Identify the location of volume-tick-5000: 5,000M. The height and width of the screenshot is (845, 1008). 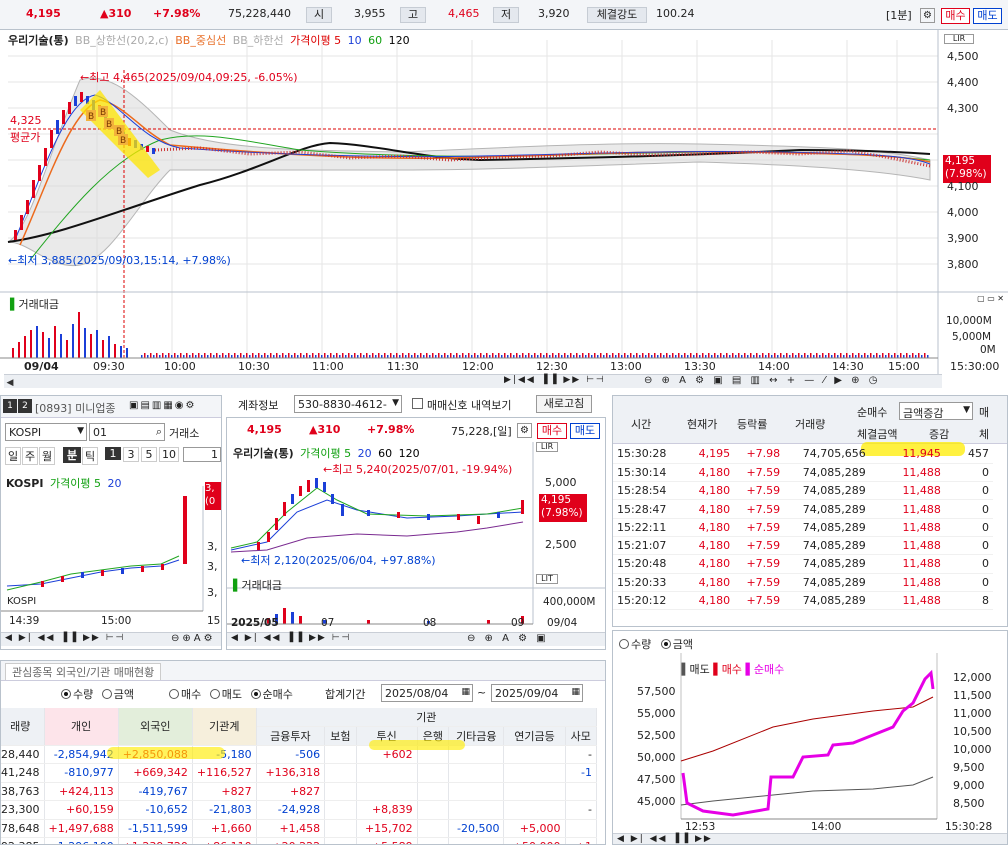
(972, 337).